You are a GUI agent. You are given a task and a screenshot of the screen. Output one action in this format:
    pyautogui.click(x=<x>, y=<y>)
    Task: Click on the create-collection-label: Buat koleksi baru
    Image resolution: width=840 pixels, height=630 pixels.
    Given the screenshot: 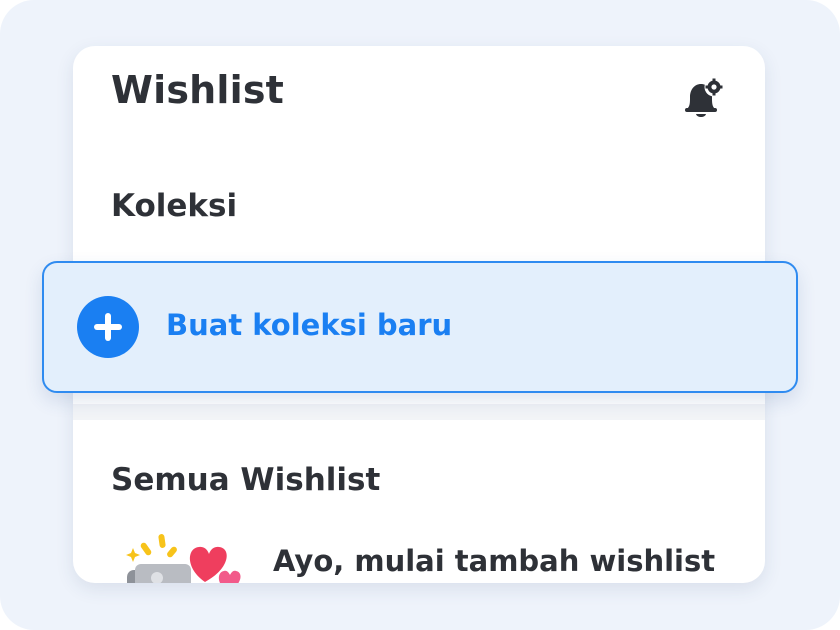 What is the action you would take?
    pyautogui.click(x=309, y=325)
    